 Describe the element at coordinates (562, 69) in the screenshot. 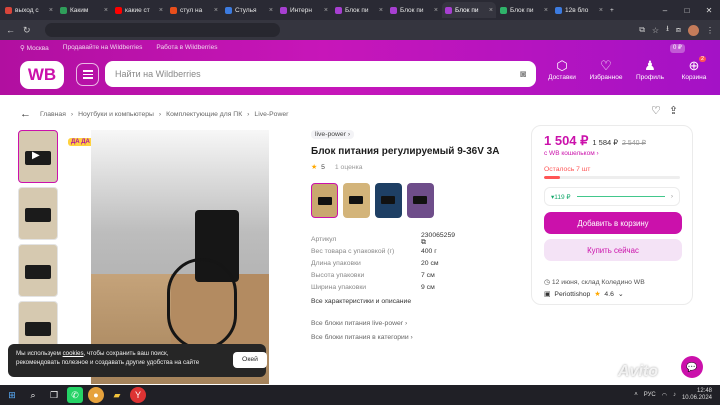

I see `nav-deliveries: ⬡ Доставки` at that location.